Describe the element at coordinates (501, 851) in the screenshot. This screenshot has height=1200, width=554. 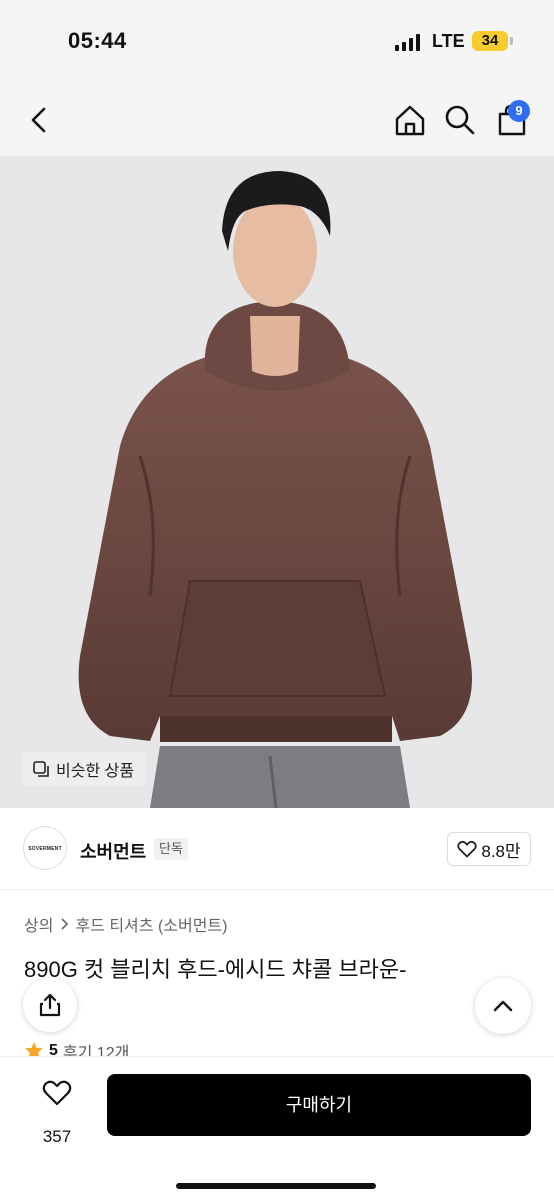
I see `brand-like-count: 8.8만` at that location.